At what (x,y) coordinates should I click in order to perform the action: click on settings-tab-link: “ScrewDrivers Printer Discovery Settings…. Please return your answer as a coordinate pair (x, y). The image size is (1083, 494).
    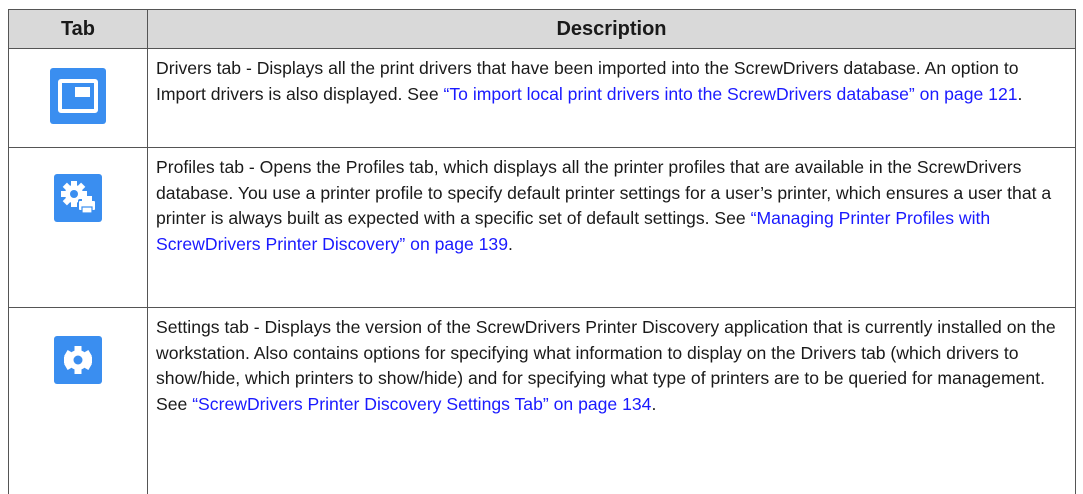
    Looking at the image, I should click on (421, 404).